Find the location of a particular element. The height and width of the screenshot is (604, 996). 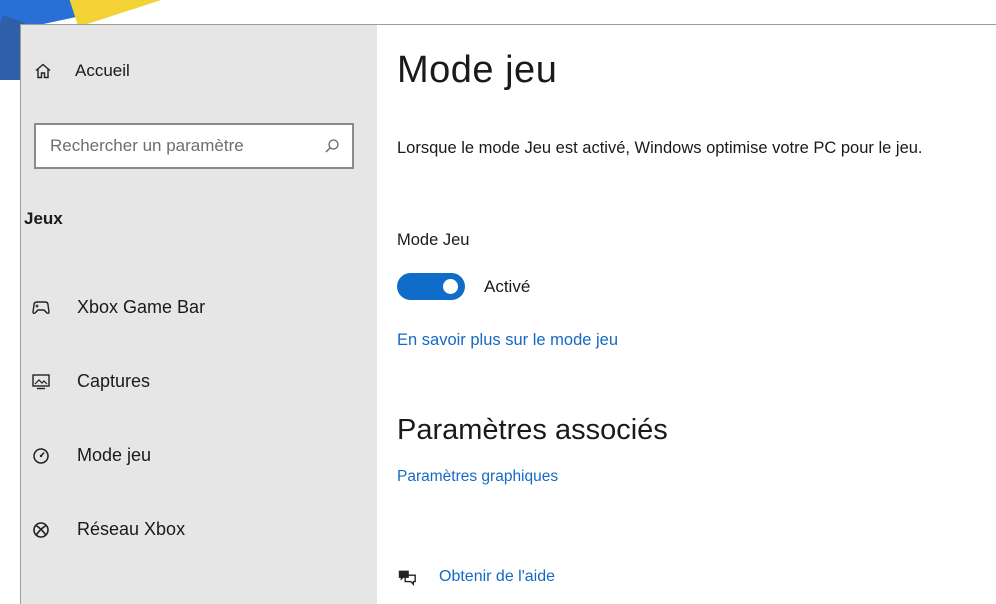

sidebar-item-xbox-game-bar: Xbox Game Bar is located at coordinates (118, 307).